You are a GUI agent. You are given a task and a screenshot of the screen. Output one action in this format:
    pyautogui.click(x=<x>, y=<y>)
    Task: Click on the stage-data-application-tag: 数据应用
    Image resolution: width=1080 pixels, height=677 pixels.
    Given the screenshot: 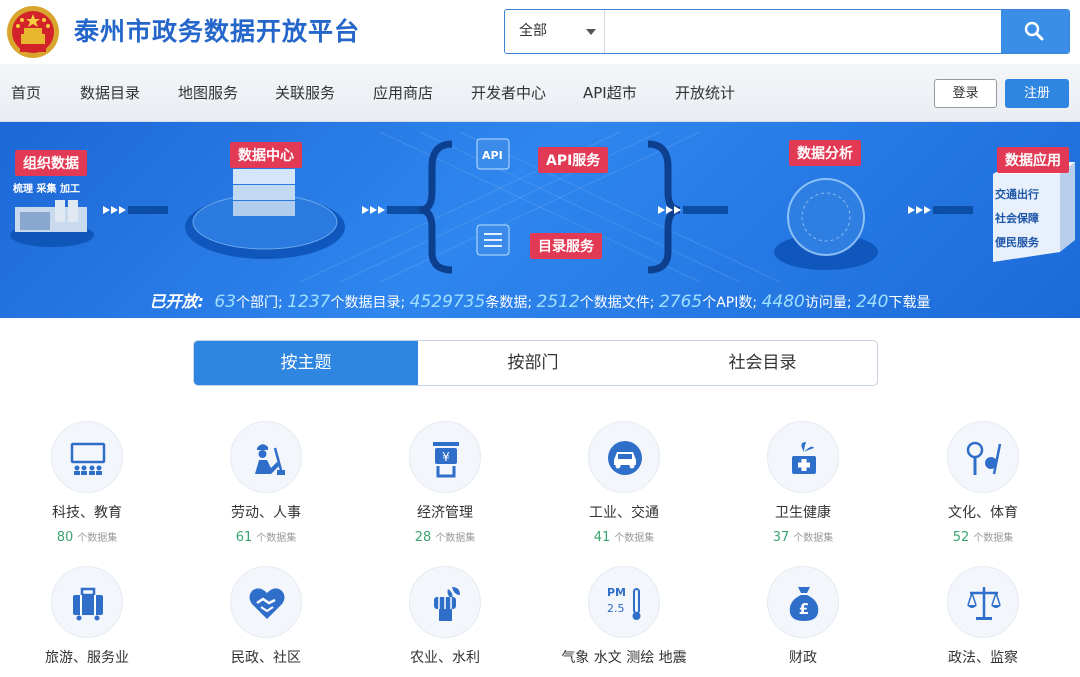 What is the action you would take?
    pyautogui.click(x=1033, y=160)
    